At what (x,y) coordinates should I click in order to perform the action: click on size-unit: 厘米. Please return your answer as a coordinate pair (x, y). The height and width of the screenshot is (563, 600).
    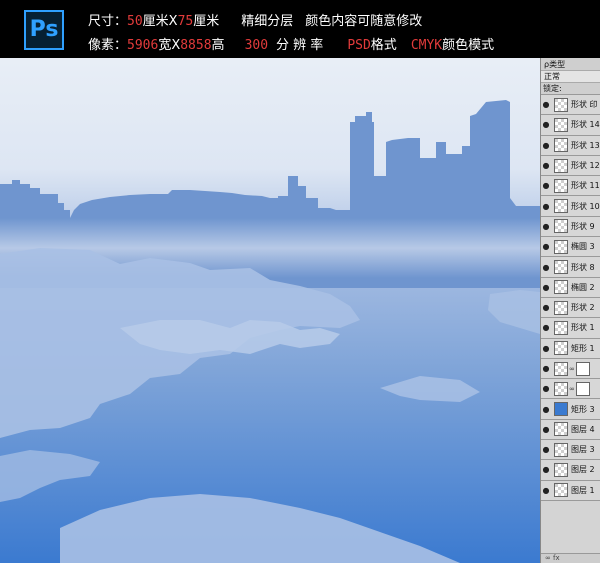
    Looking at the image, I should click on (206, 21).